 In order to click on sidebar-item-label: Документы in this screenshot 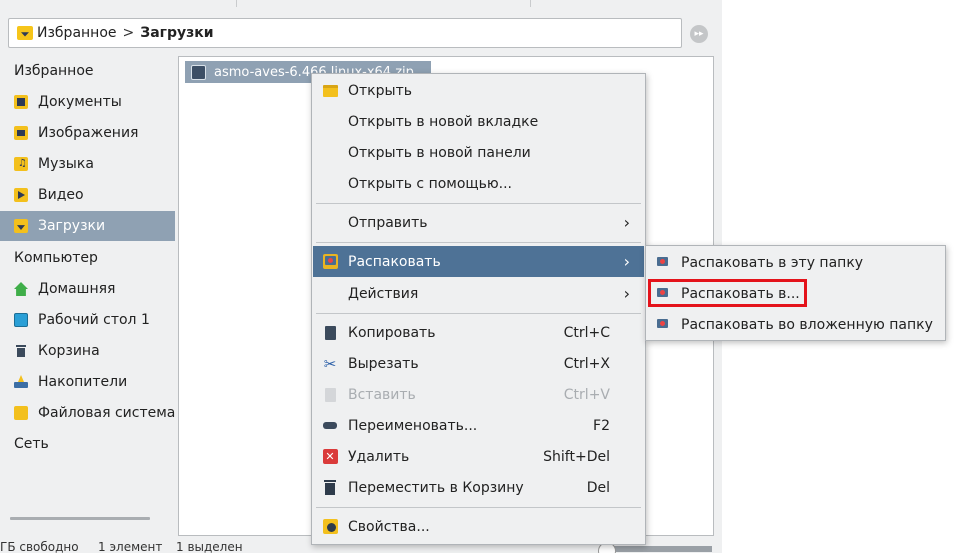, I will do `click(80, 102)`.